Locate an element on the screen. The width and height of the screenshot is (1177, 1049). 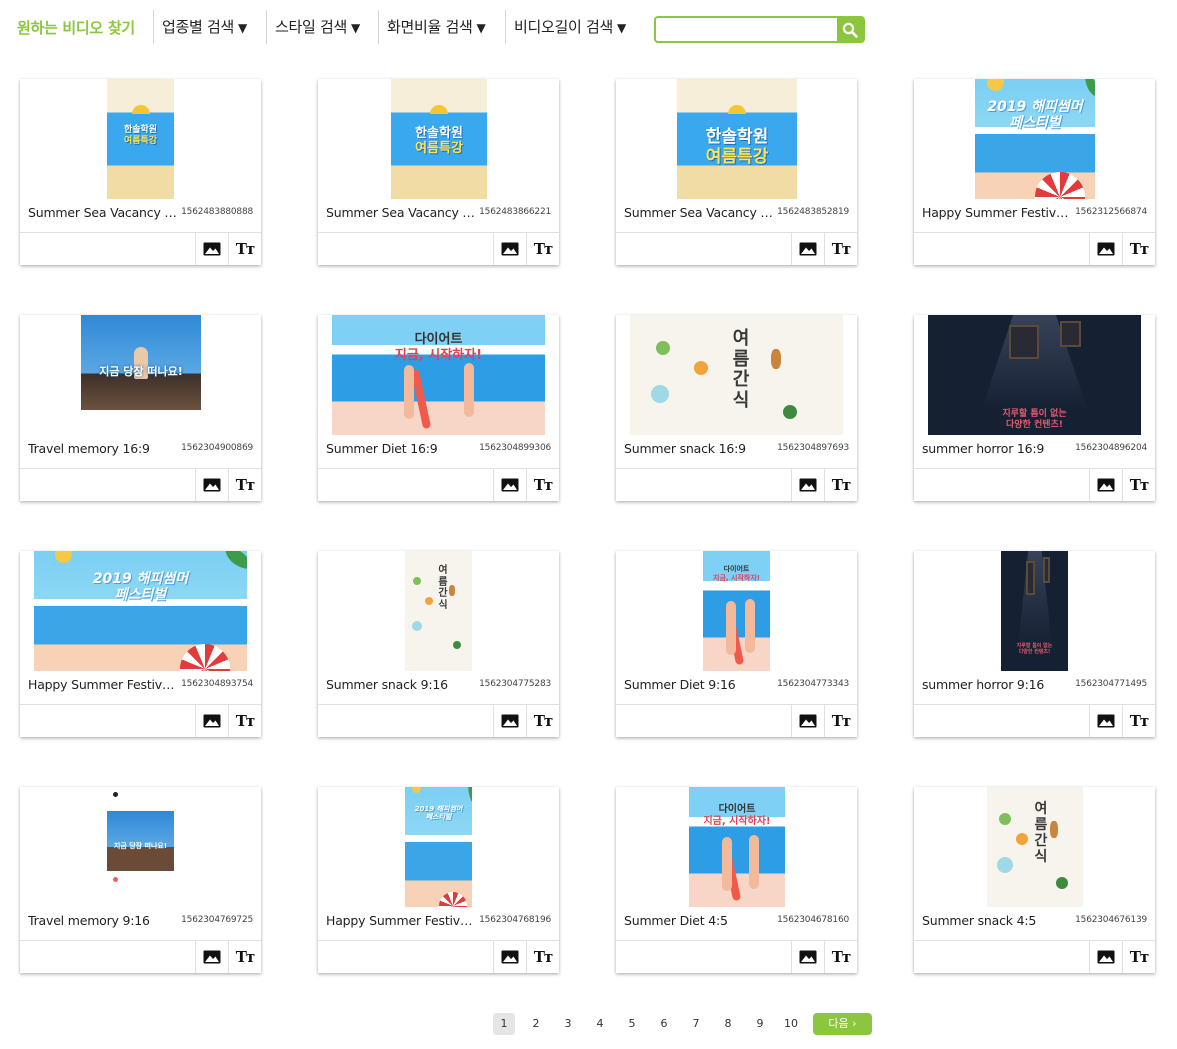
page-button-5: 5 is located at coordinates (632, 1024).